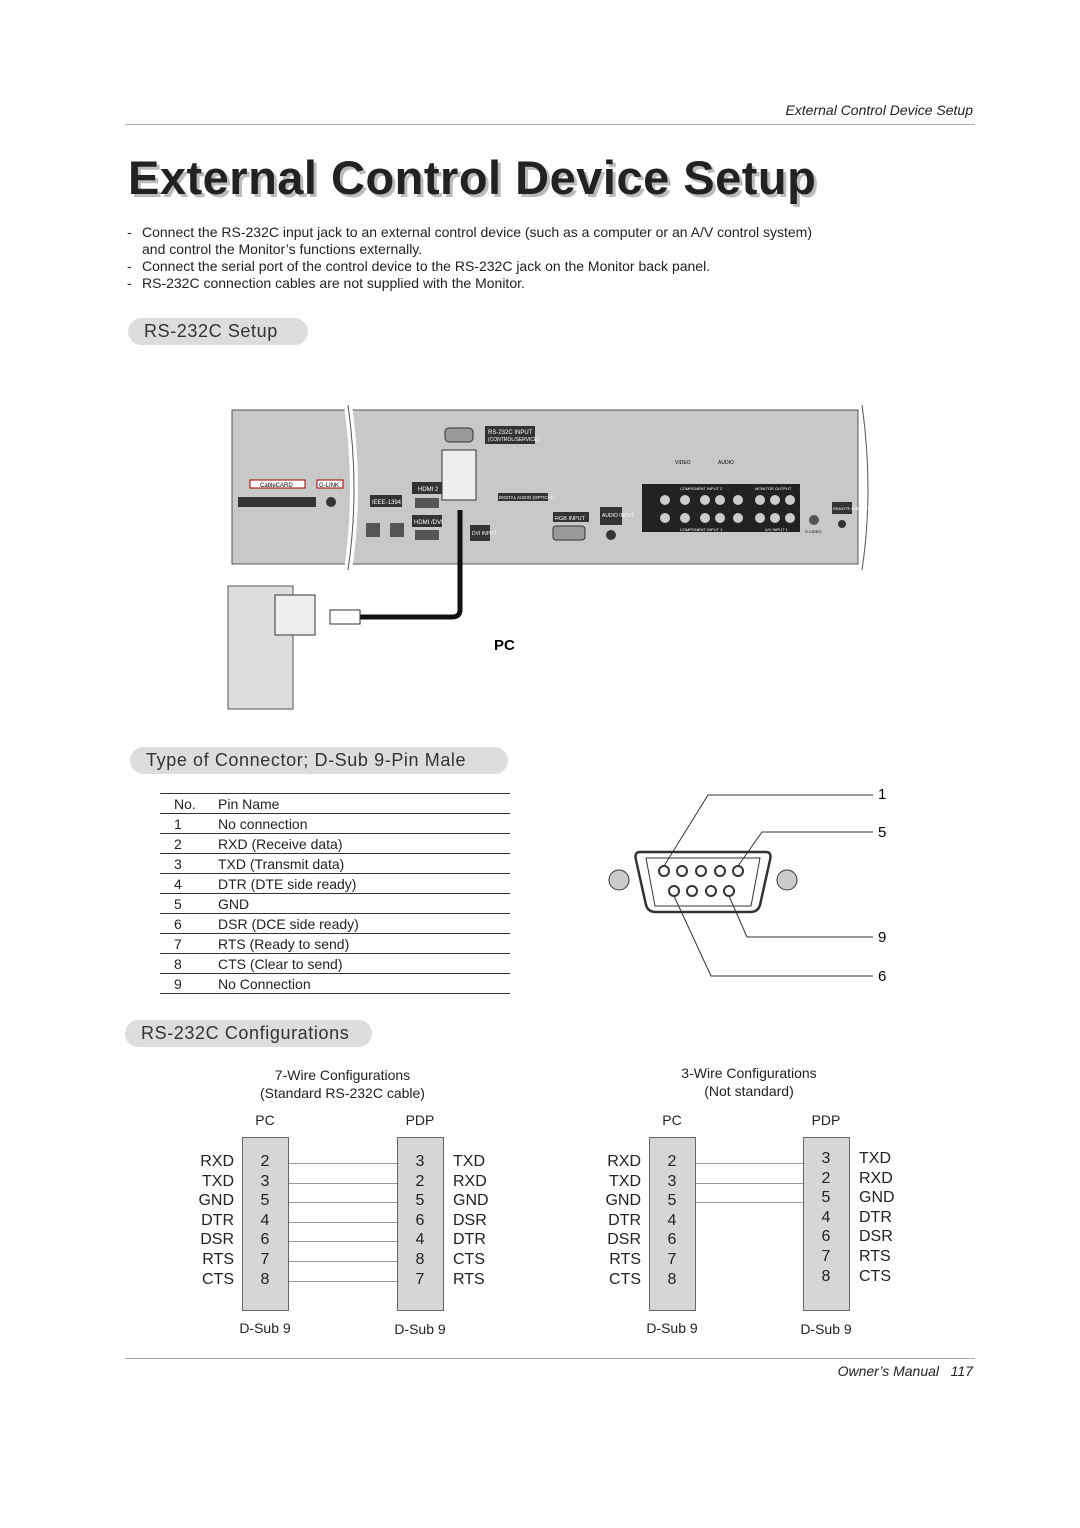 The width and height of the screenshot is (1080, 1528). Describe the element at coordinates (513, 440) in the screenshot. I see `rs232c-sub-label: (CONTROL/SERVICE)` at that location.